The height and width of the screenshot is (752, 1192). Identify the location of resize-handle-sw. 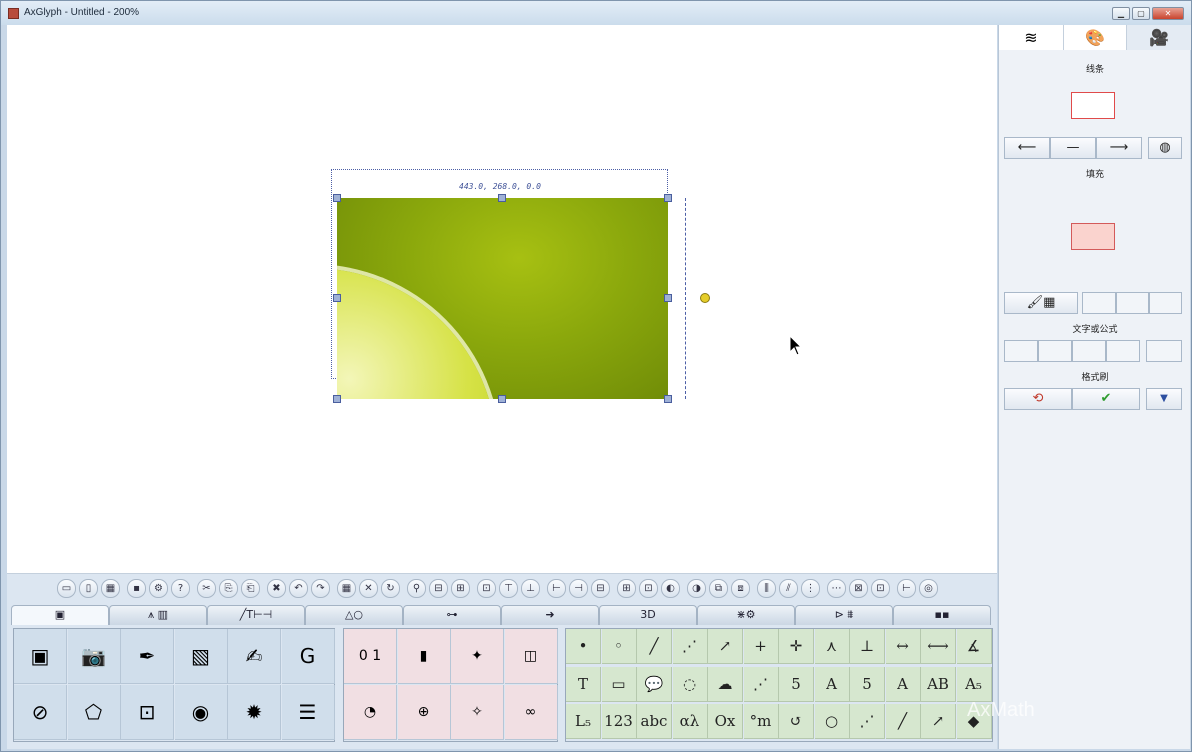
(337, 399).